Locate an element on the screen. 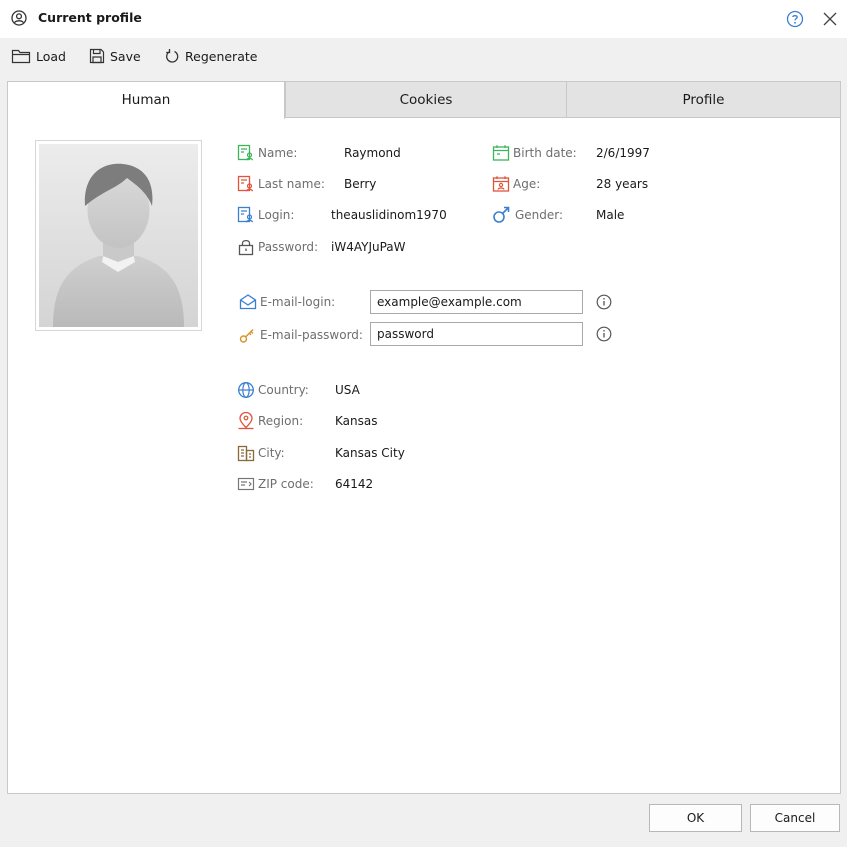 The width and height of the screenshot is (847, 847). last-name-field-label: Last name: is located at coordinates (281, 184).